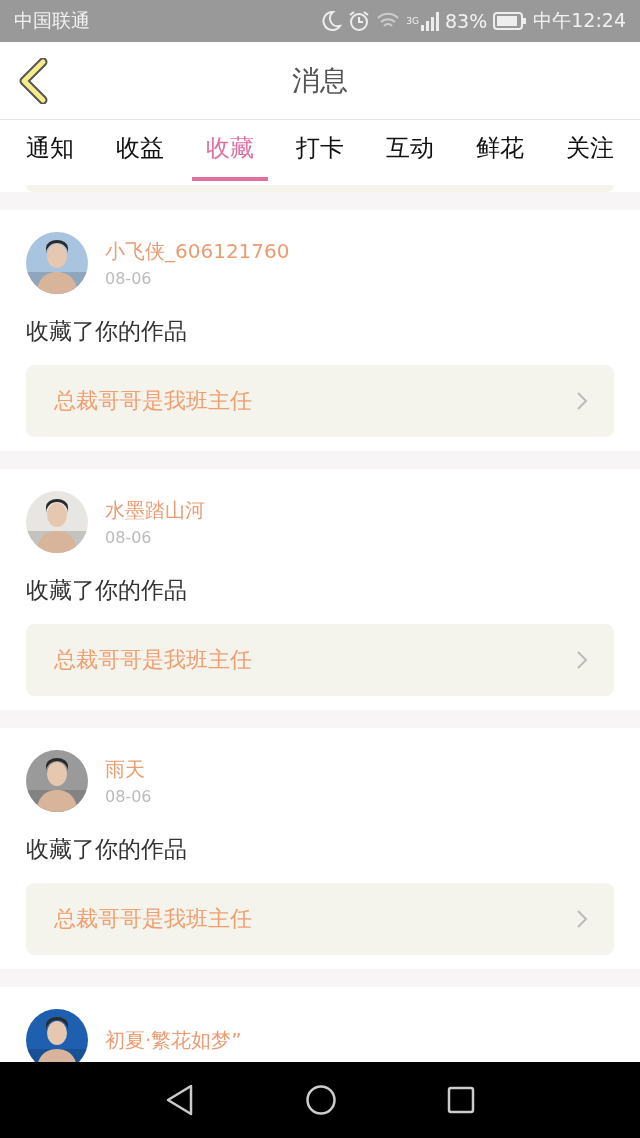  Describe the element at coordinates (510, 21) in the screenshot. I see `battery-icon` at that location.